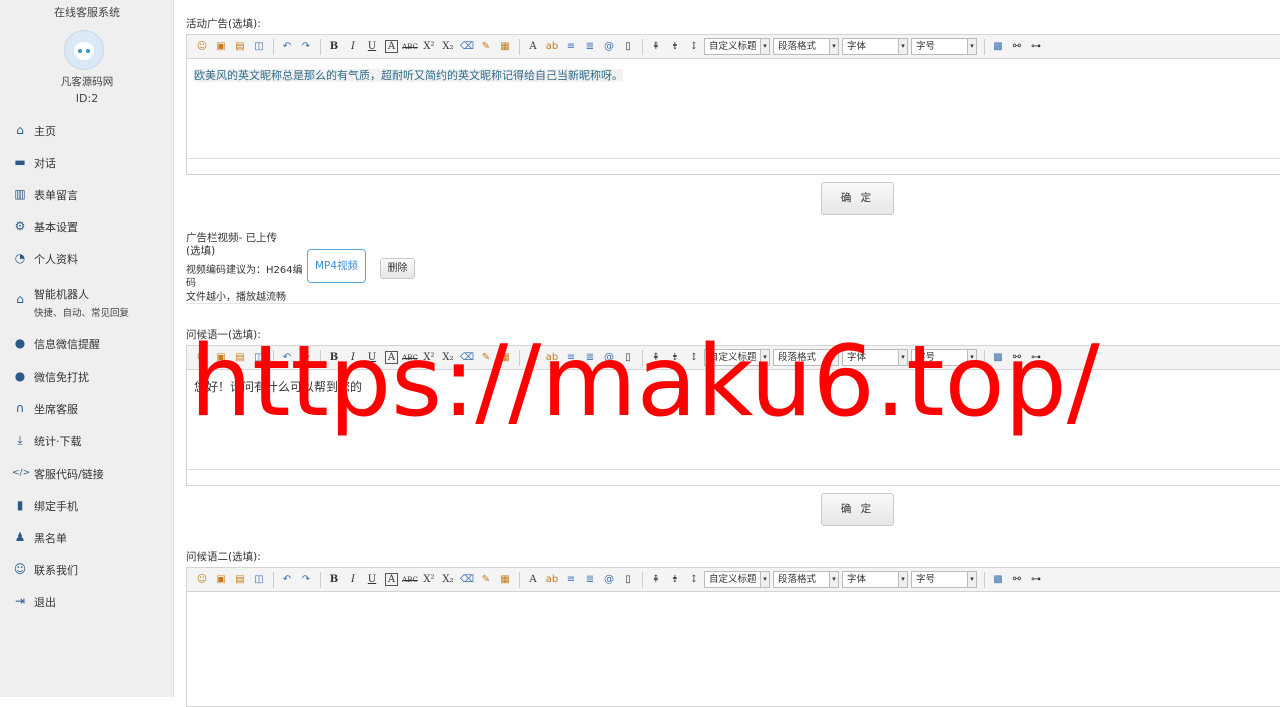 The width and height of the screenshot is (1280, 707). What do you see at coordinates (46, 441) in the screenshot?
I see `sidebar-item-stats-download: ⤓ 统计·下载` at bounding box center [46, 441].